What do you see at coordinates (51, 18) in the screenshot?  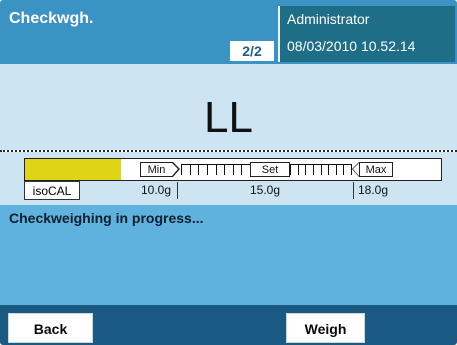 I see `app-title: Checkwgh.` at bounding box center [51, 18].